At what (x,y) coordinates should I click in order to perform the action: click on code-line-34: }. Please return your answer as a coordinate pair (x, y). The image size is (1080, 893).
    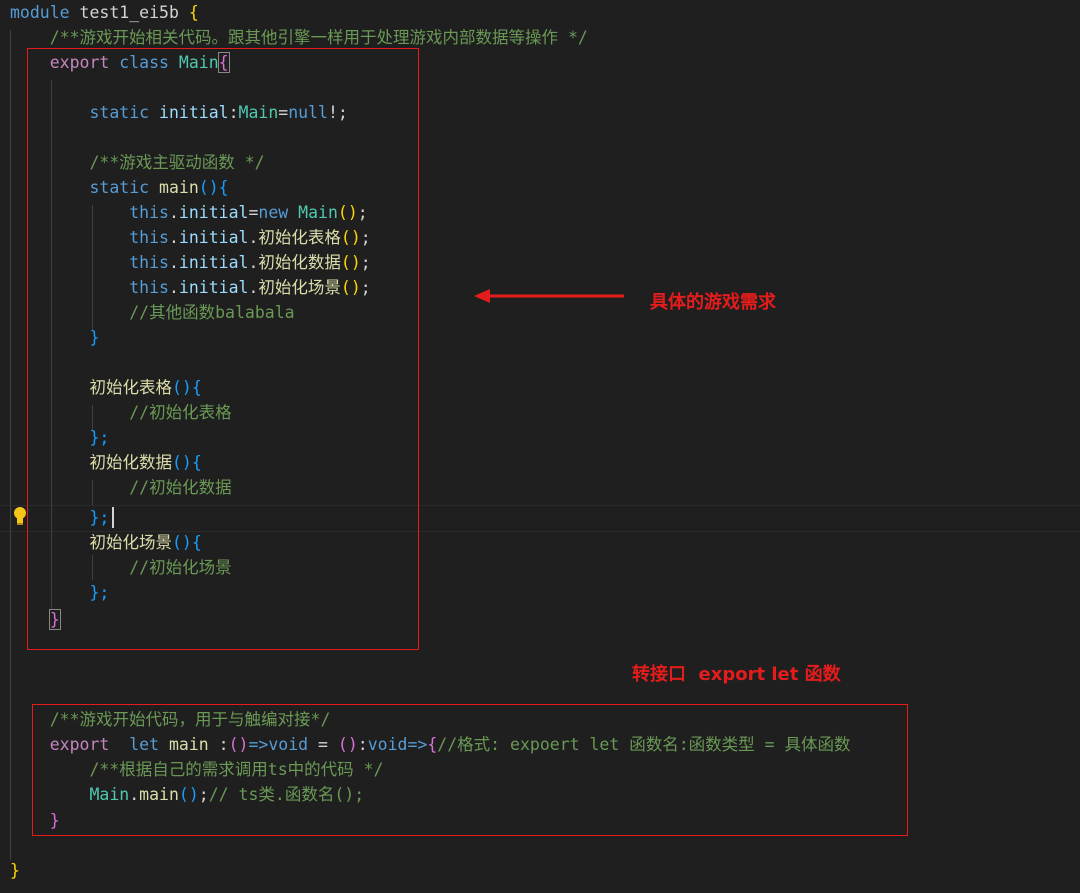
    Looking at the image, I should click on (15, 870).